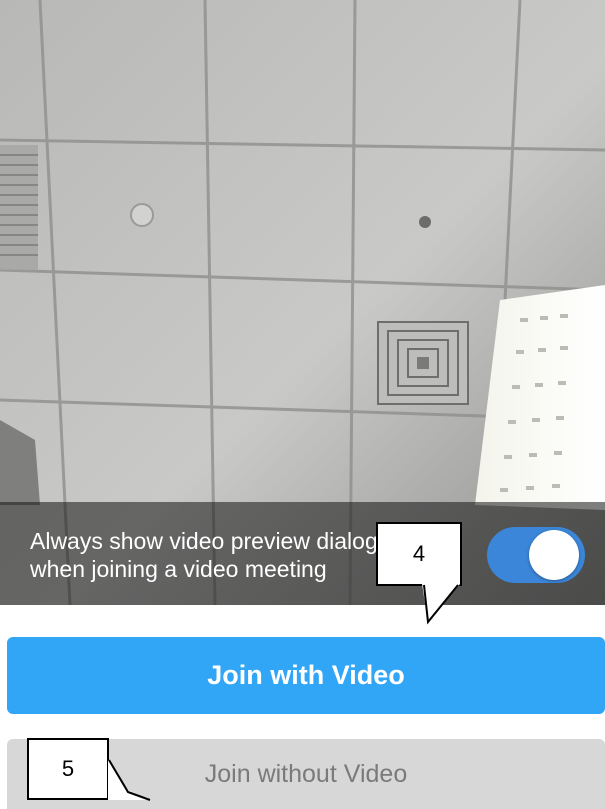 This screenshot has width=605, height=809. I want to click on callout-4-pointer, so click(441, 604).